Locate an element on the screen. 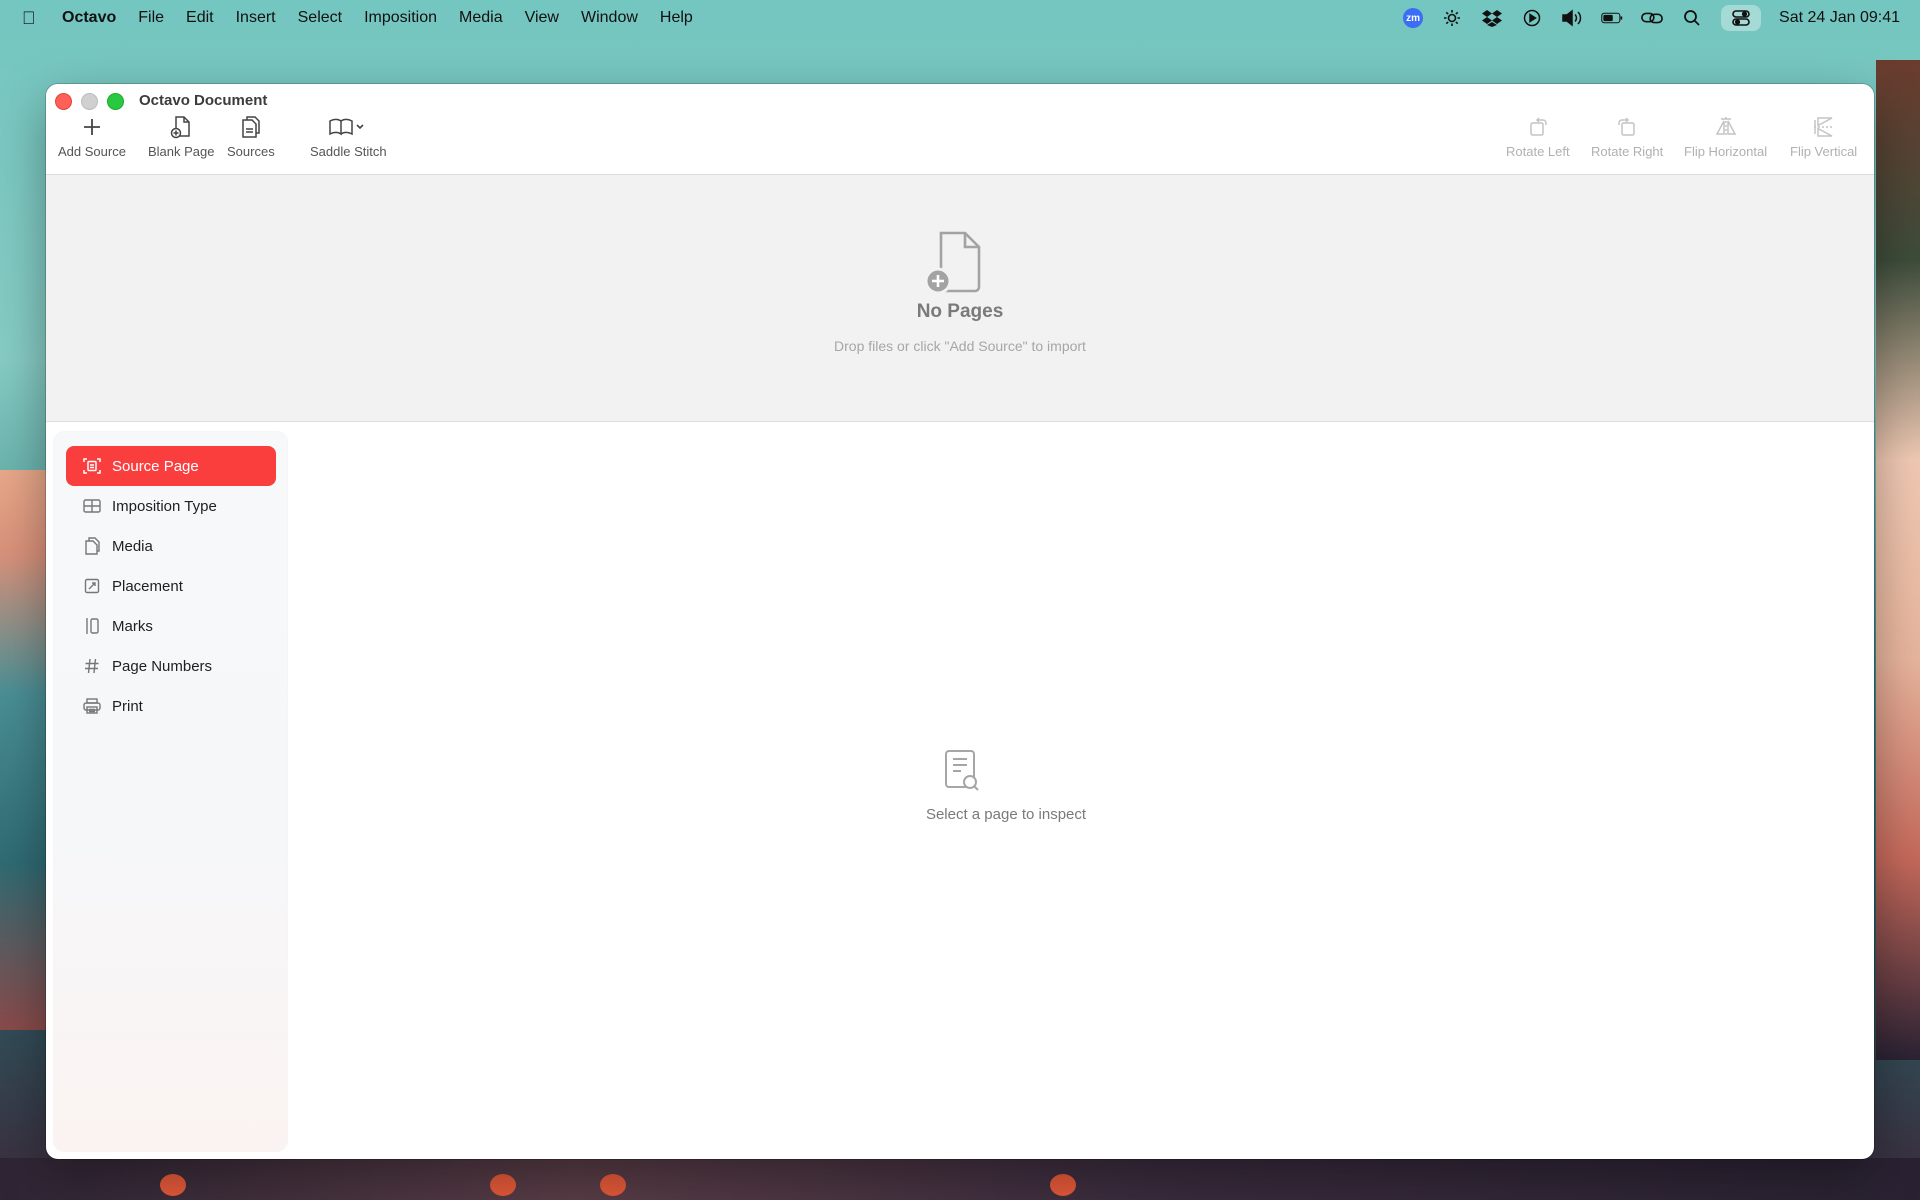 Image resolution: width=1920 pixels, height=1200 pixels. battery-icon is located at coordinates (1612, 18).